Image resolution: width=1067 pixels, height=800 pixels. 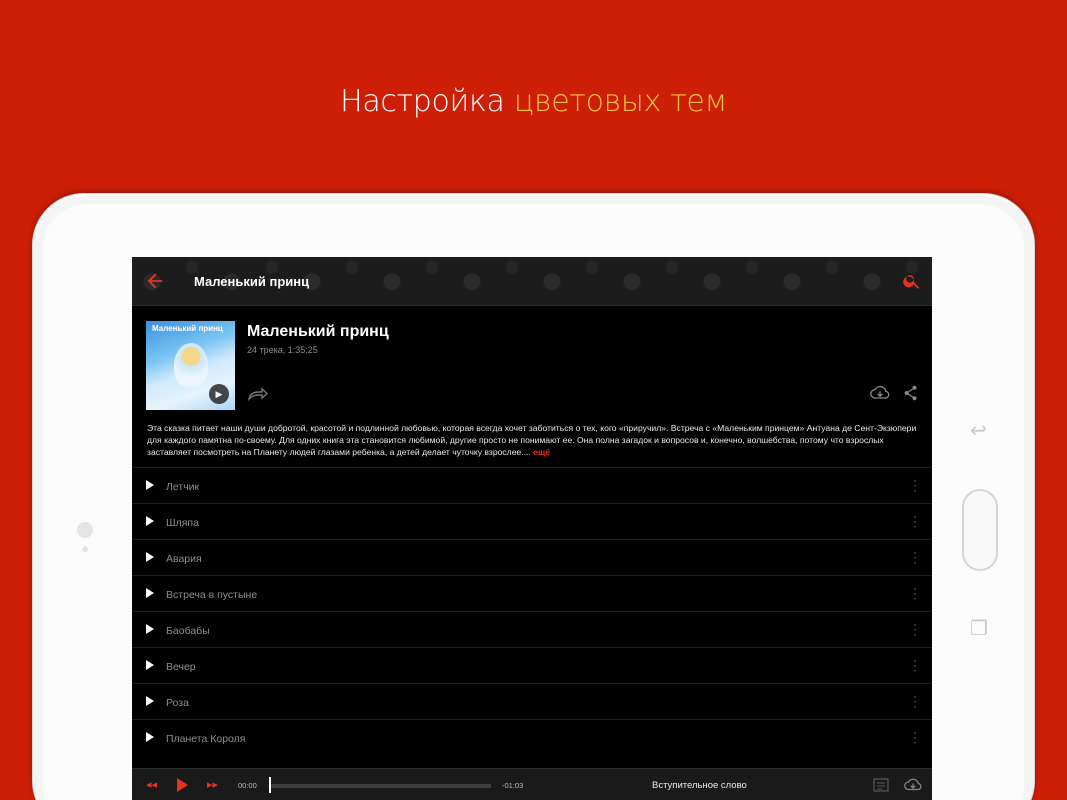 I want to click on track-row: Летчик · · ·, so click(x=532, y=485).